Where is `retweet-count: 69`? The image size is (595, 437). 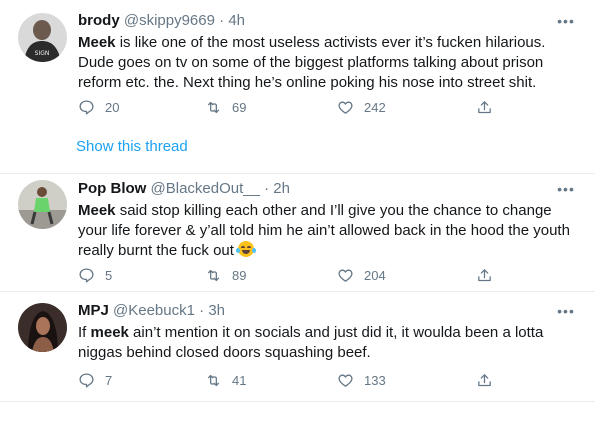 retweet-count: 69 is located at coordinates (239, 107).